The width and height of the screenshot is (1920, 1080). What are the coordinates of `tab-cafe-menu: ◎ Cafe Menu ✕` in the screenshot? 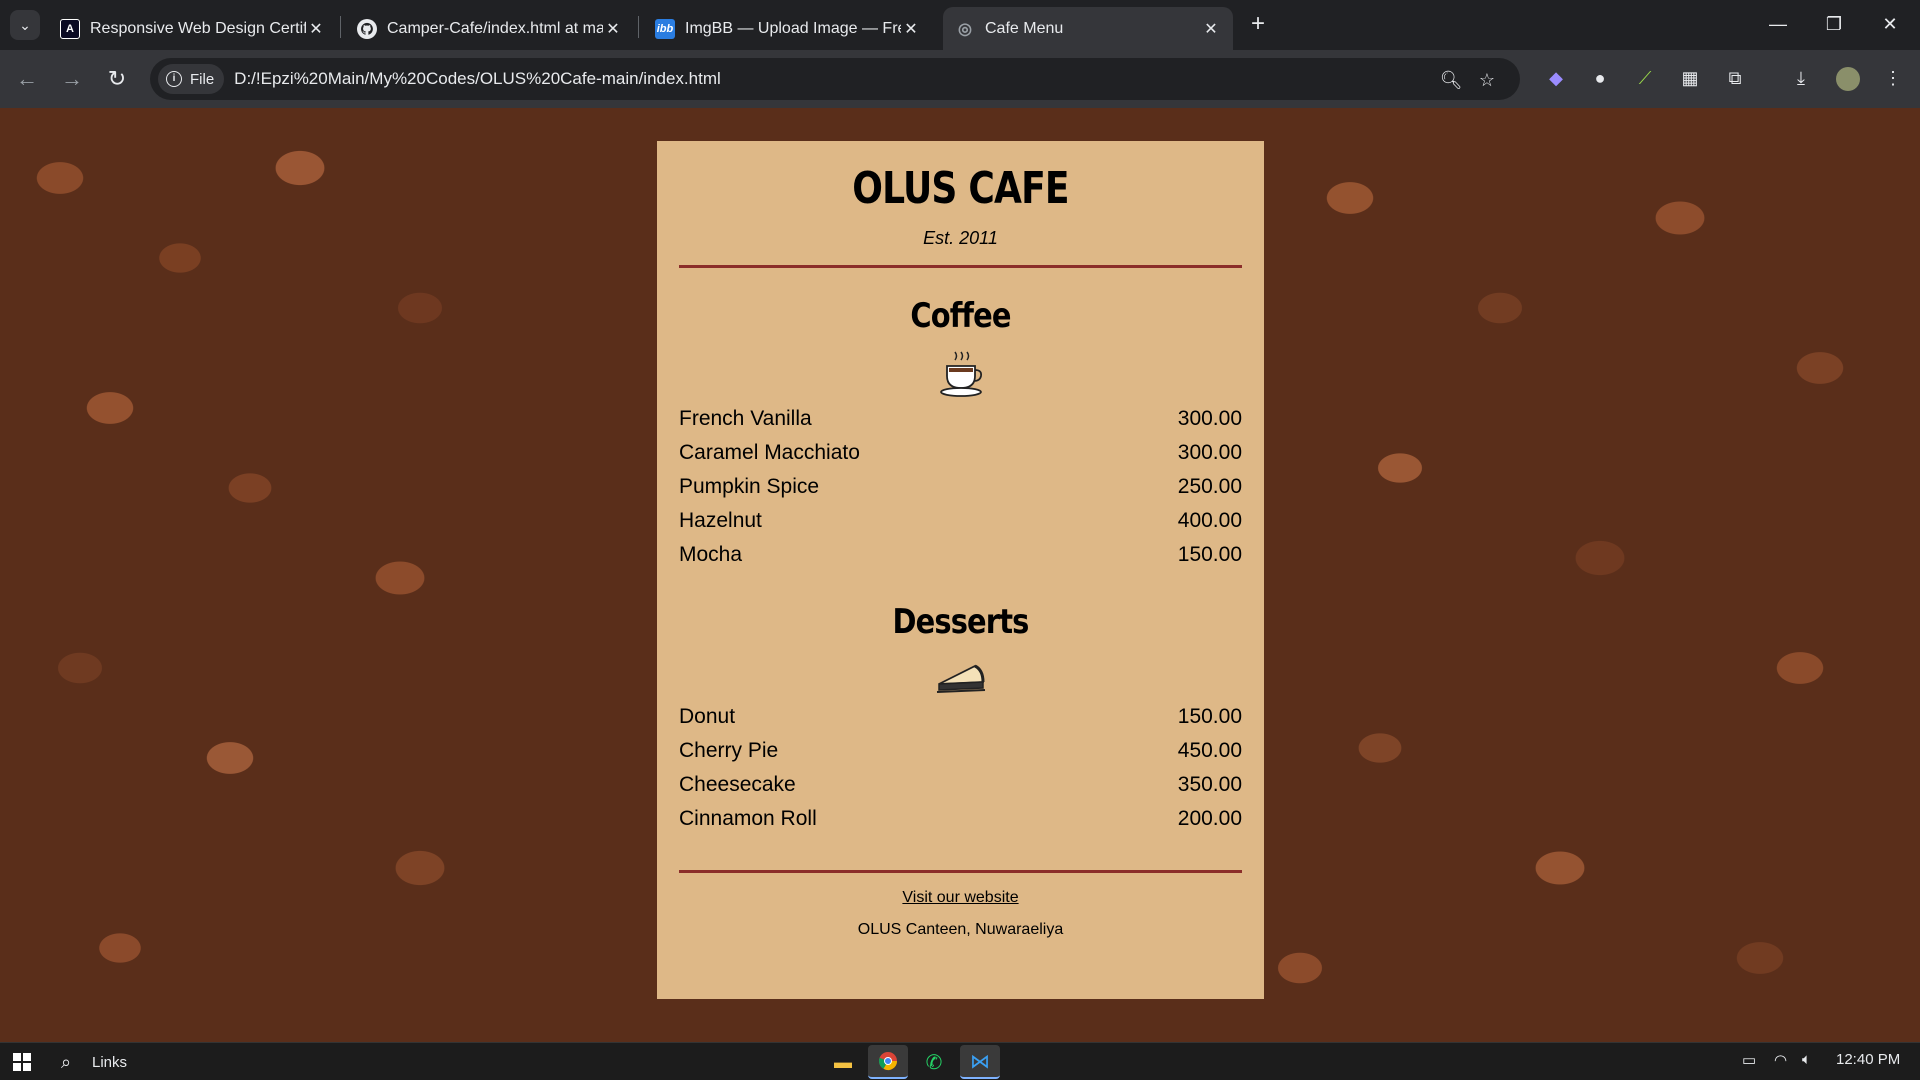 It's located at (1088, 28).